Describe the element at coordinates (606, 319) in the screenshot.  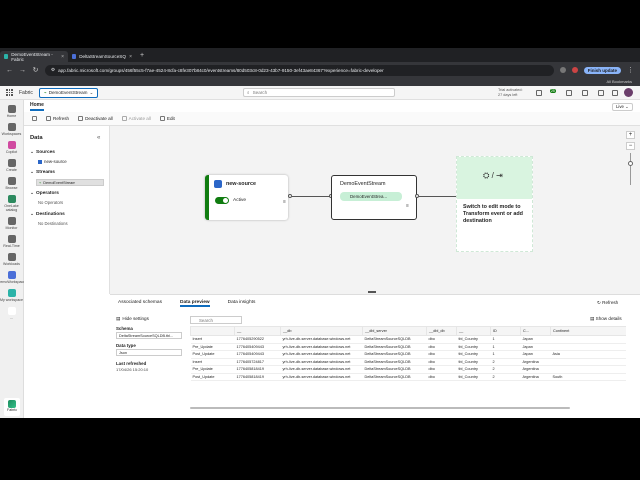
I see `show-details-button: ▤ Show details` at that location.